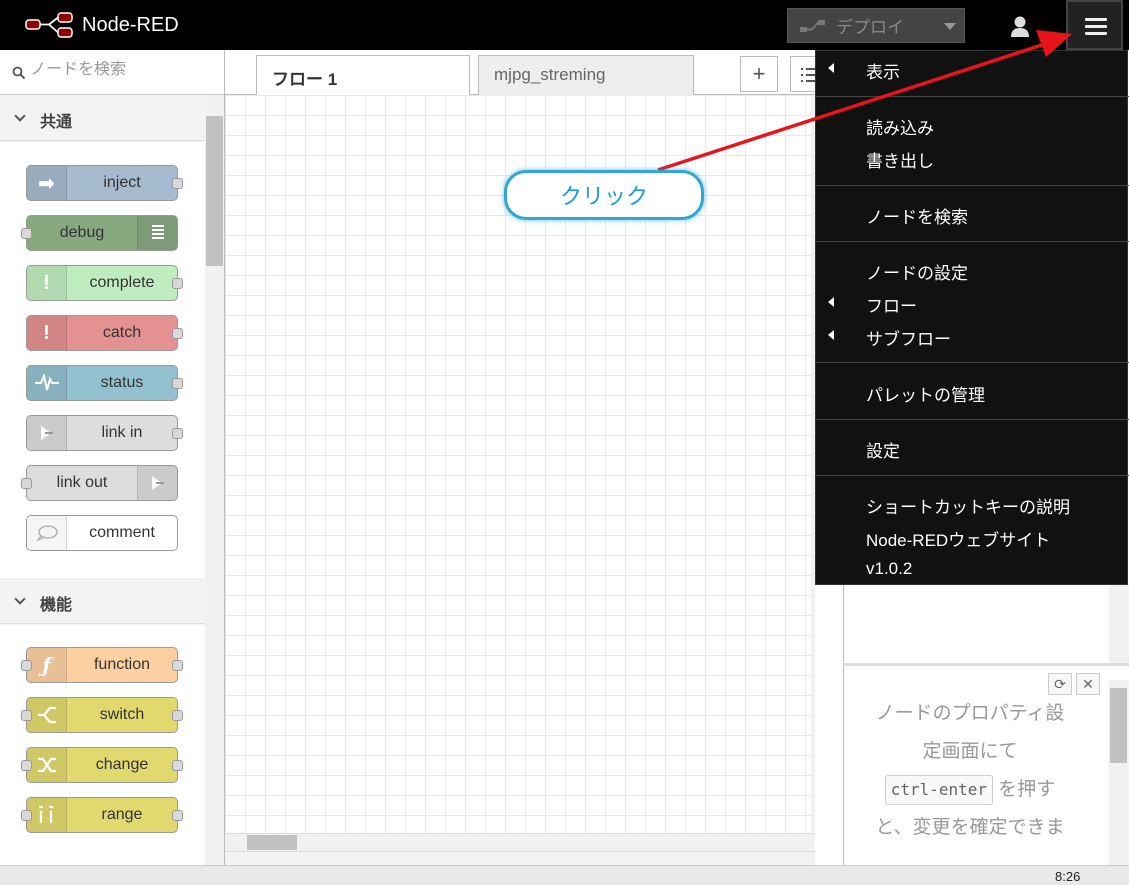 Image resolution: width=1129 pixels, height=885 pixels. I want to click on palette-node-debug: debug, so click(99, 233).